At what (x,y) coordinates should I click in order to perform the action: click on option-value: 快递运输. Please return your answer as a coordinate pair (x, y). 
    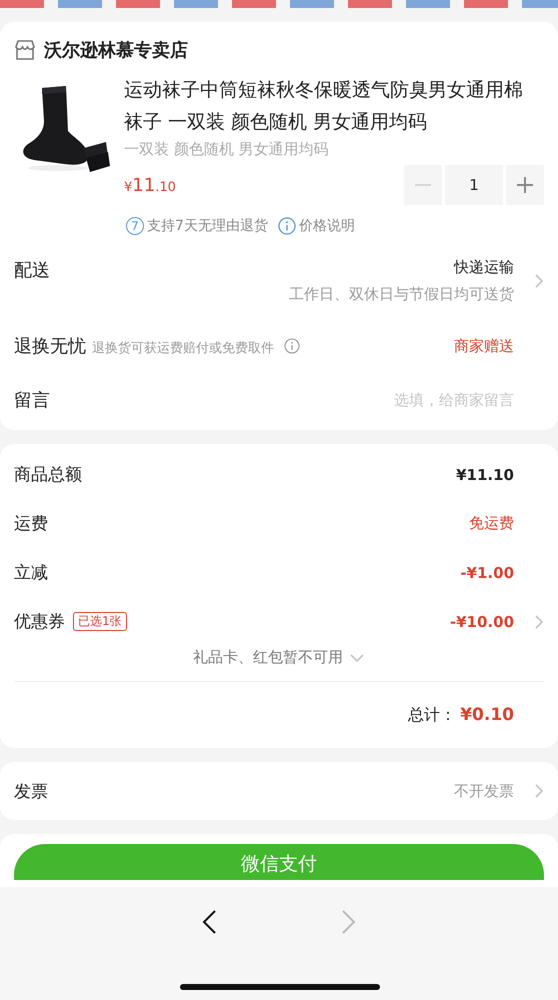
    Looking at the image, I should click on (484, 267).